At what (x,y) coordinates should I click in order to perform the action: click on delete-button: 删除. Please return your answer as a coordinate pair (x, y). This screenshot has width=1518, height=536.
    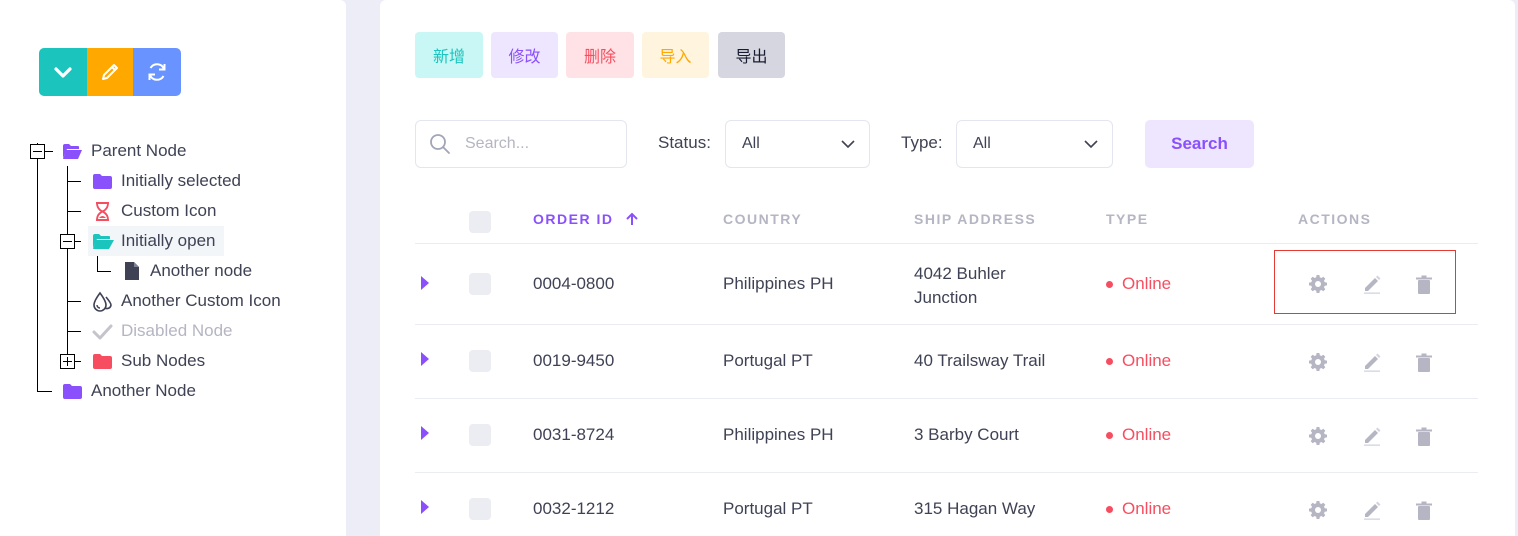
    Looking at the image, I should click on (600, 55).